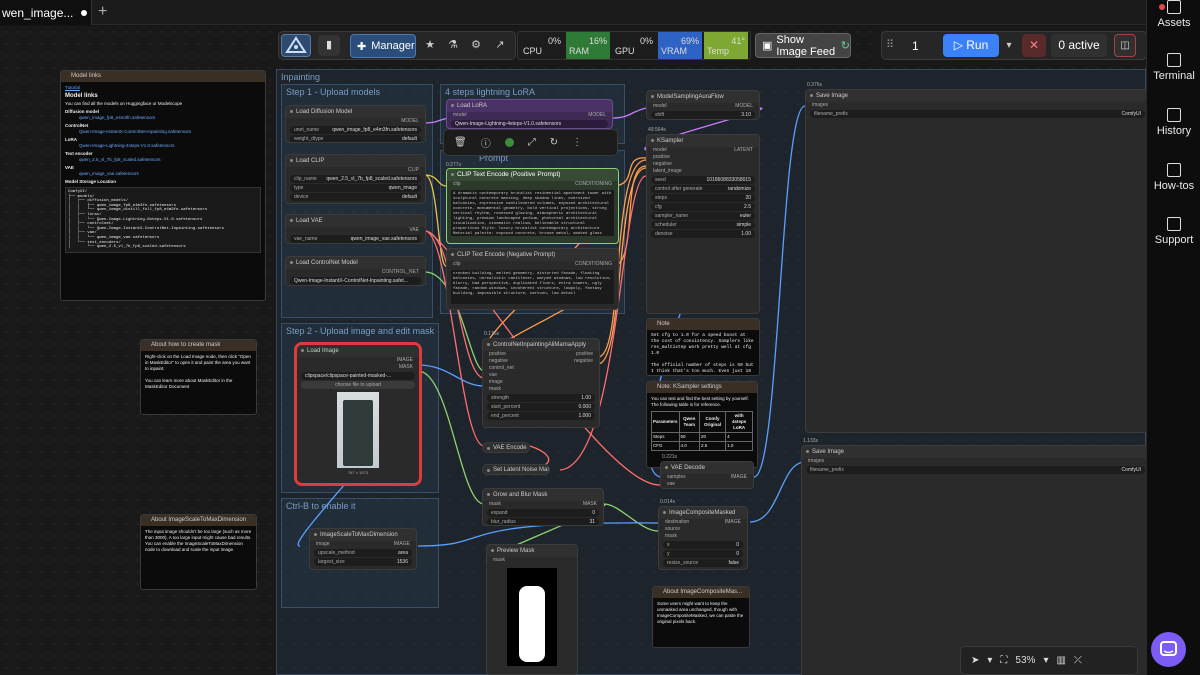  What do you see at coordinates (509, 142) in the screenshot?
I see `color-picker-icon` at bounding box center [509, 142].